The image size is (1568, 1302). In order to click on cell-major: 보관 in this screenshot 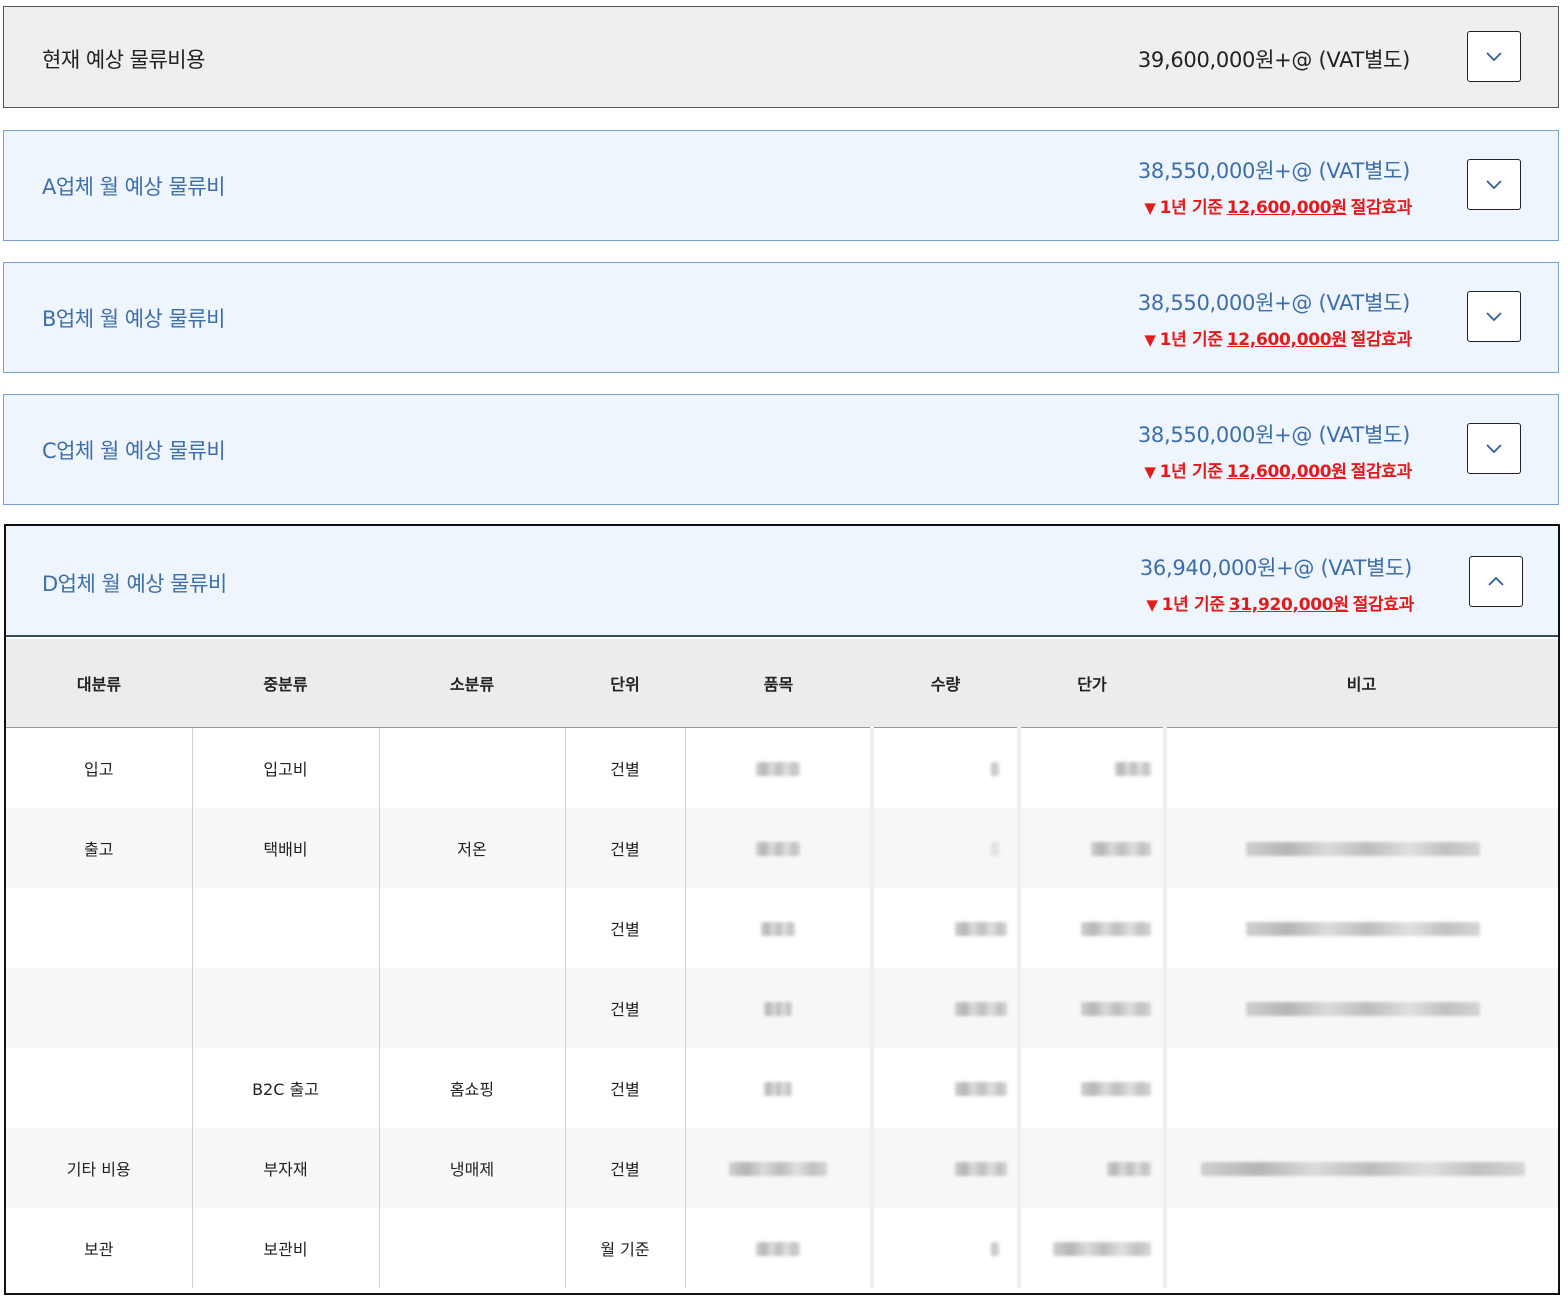, I will do `click(99, 1248)`.